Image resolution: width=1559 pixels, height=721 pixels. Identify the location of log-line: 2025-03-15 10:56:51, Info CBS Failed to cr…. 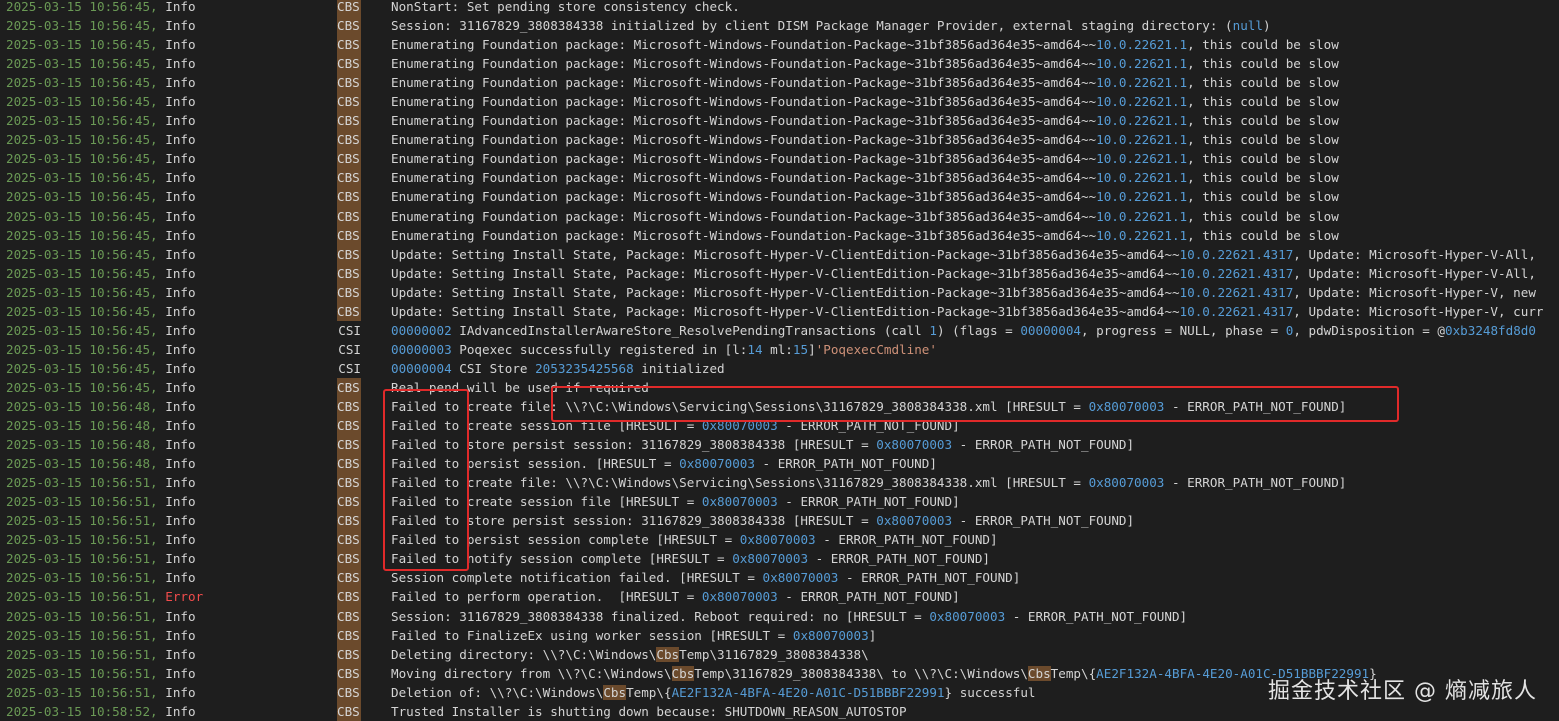
(779, 502).